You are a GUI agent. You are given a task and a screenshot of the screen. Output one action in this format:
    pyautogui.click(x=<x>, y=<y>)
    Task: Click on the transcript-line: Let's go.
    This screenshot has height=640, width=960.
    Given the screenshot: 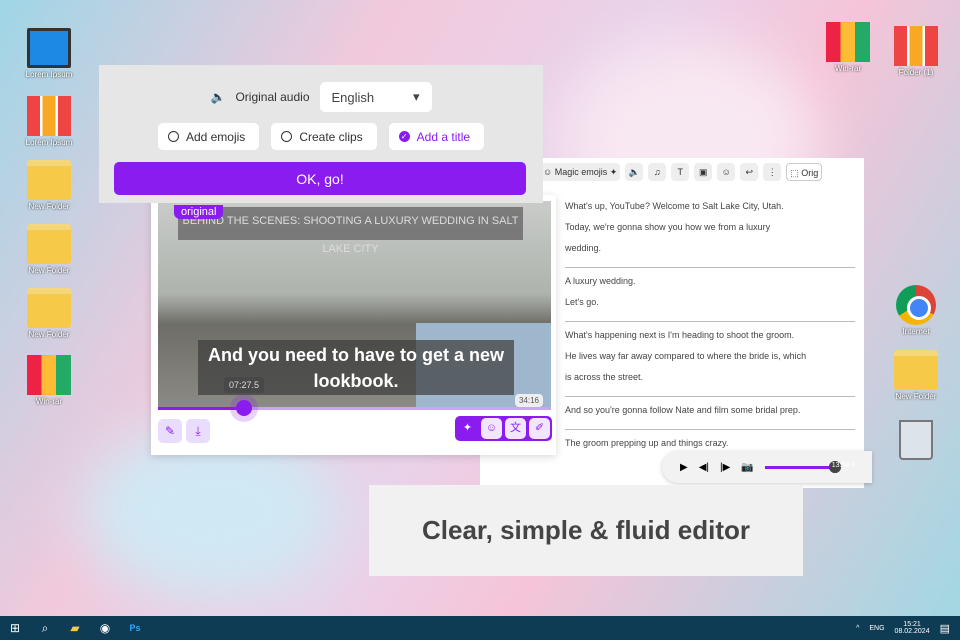 What is the action you would take?
    pyautogui.click(x=710, y=302)
    